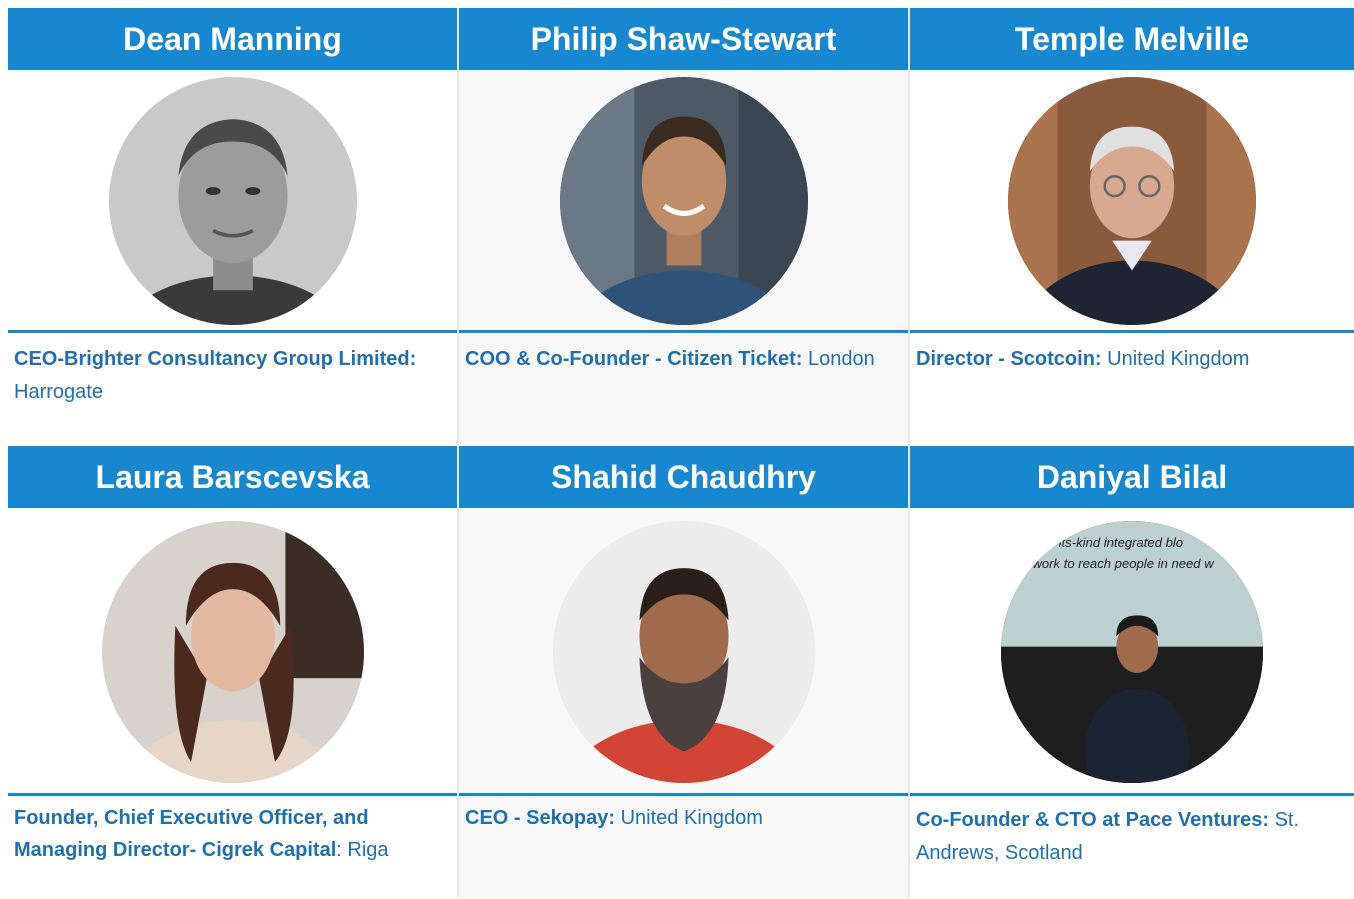  What do you see at coordinates (1009, 359) in the screenshot?
I see `speaker-role: Director - Scotcoin:` at bounding box center [1009, 359].